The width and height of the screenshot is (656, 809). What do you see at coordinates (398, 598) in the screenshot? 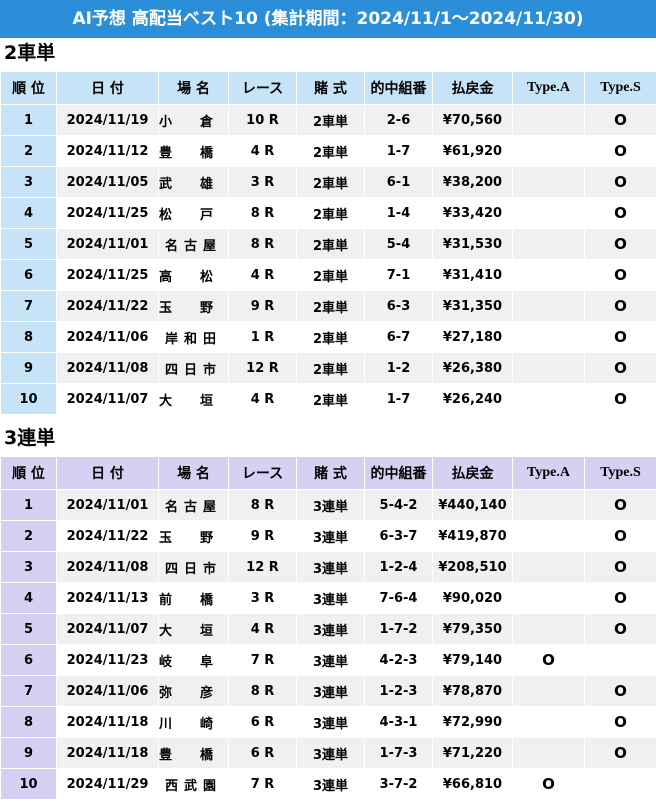
I see `cell-combo: 7-6-4` at bounding box center [398, 598].